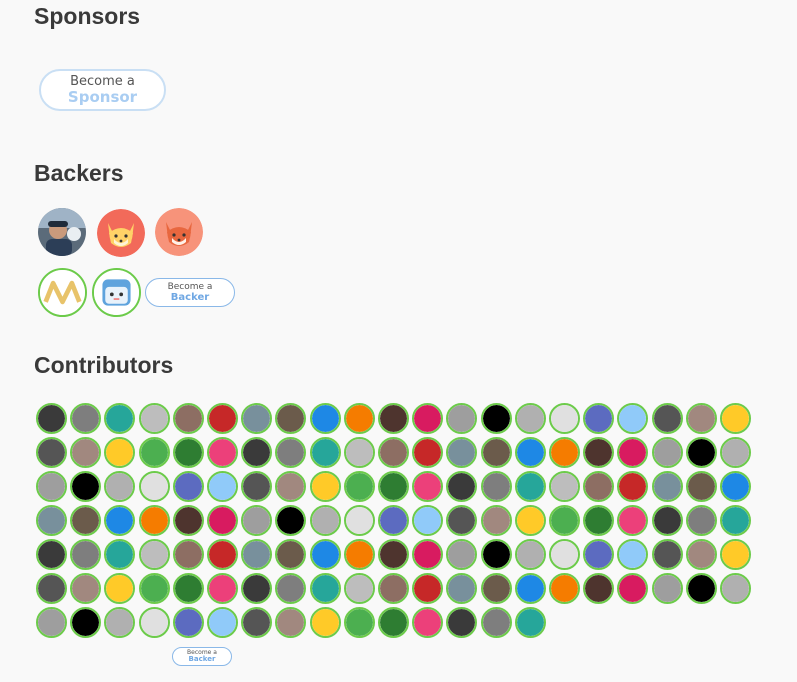 The image size is (797, 682). I want to click on backer-blue-face-avatar, so click(116, 292).